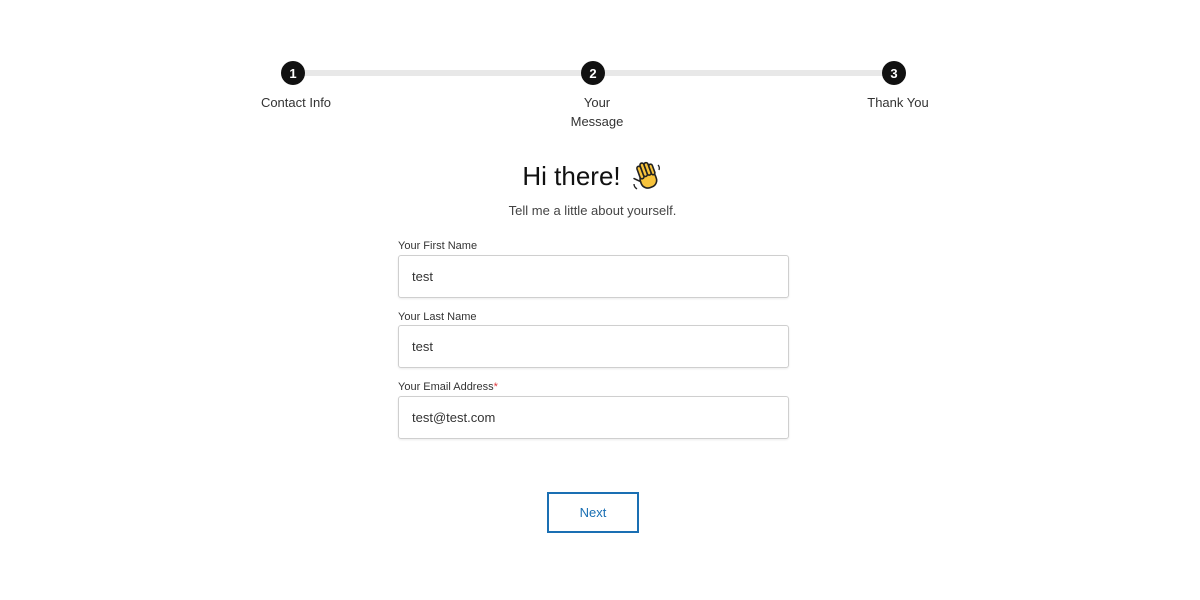  What do you see at coordinates (597, 112) in the screenshot?
I see `step-2-label: Your Message` at bounding box center [597, 112].